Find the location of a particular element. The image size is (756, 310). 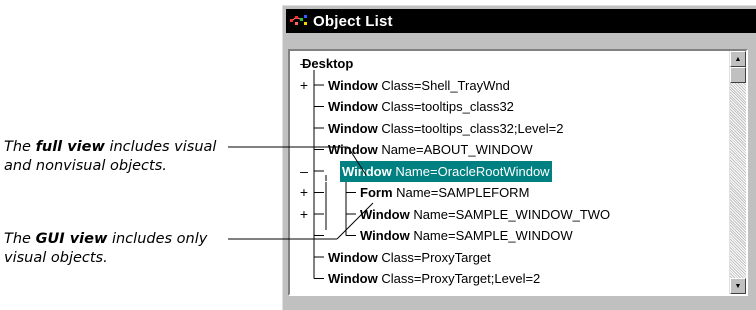

tree-node: Window Class=ProxyTarget is located at coordinates (409, 257).